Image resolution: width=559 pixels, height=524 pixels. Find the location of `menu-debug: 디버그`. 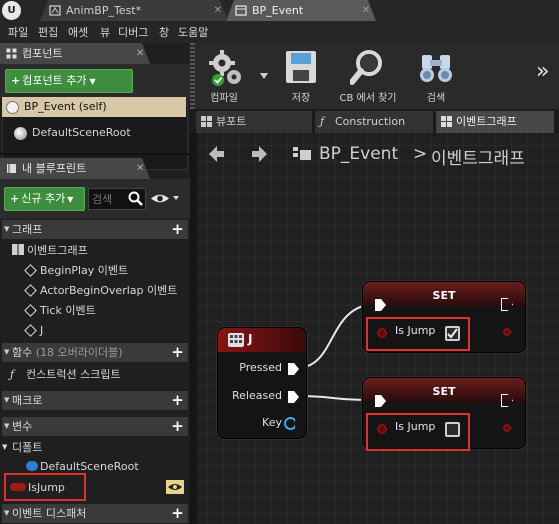

menu-debug: 디버그 is located at coordinates (133, 32).